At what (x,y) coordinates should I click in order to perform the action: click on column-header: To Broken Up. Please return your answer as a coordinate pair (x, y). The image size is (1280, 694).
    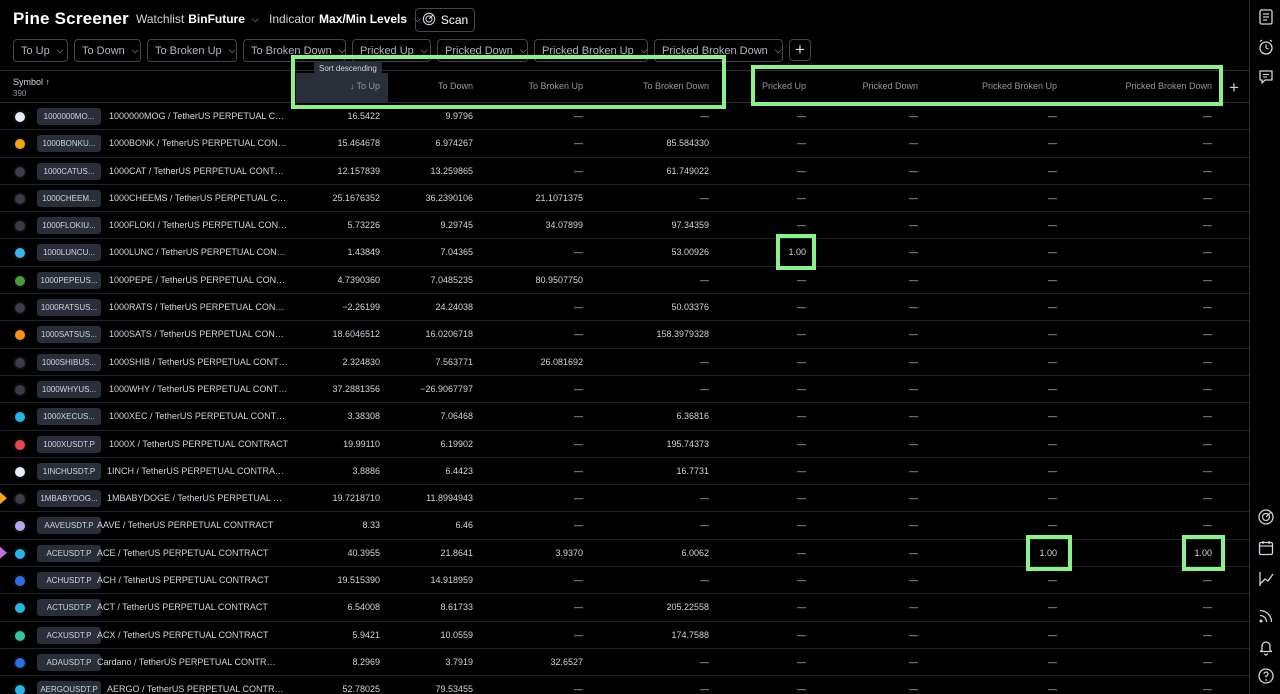
    Looking at the image, I should click on (555, 86).